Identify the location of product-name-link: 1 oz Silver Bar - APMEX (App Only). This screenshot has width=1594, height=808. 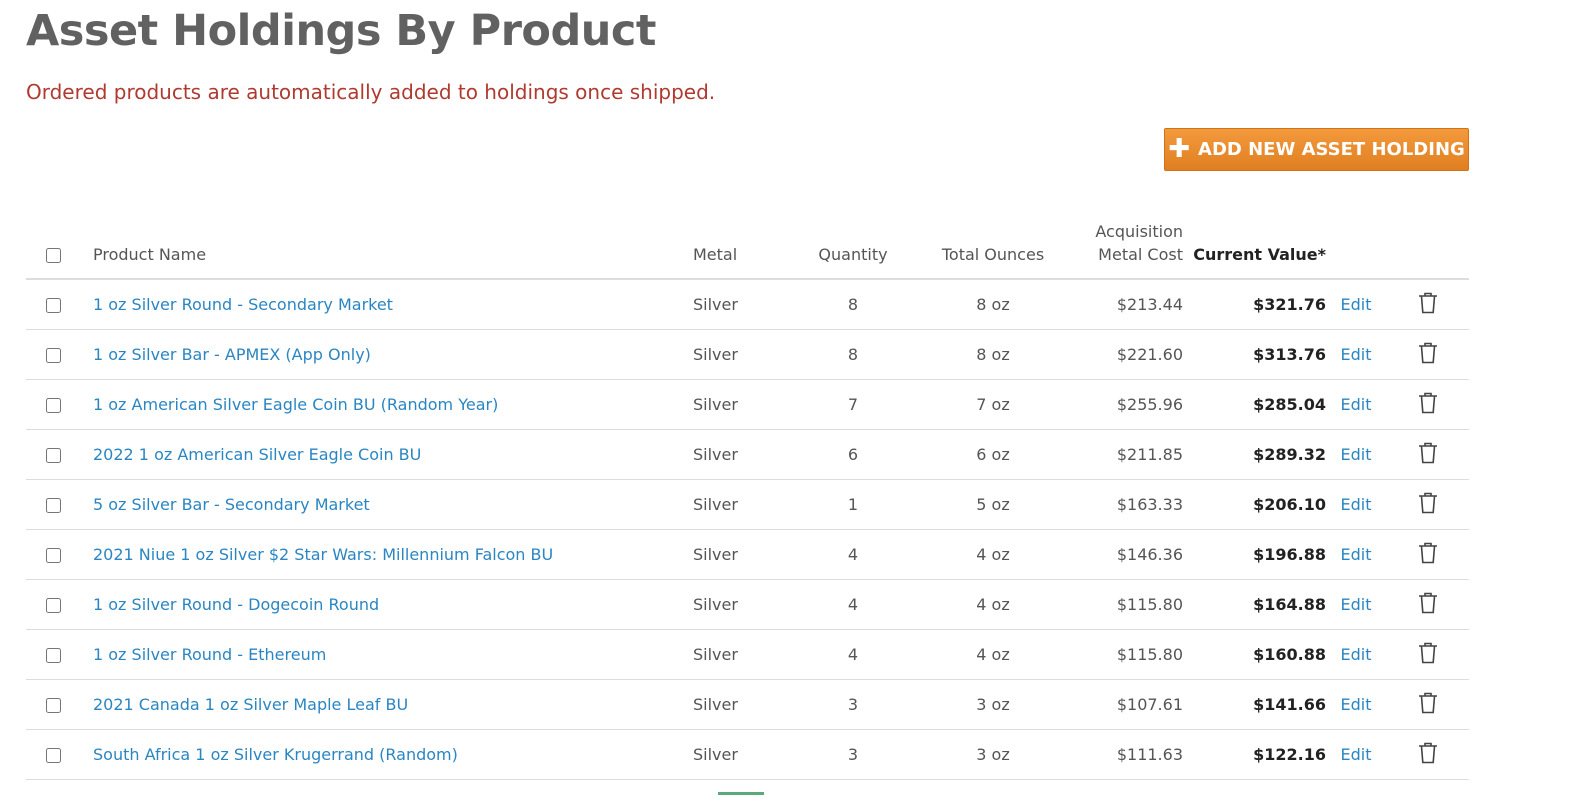
(232, 354).